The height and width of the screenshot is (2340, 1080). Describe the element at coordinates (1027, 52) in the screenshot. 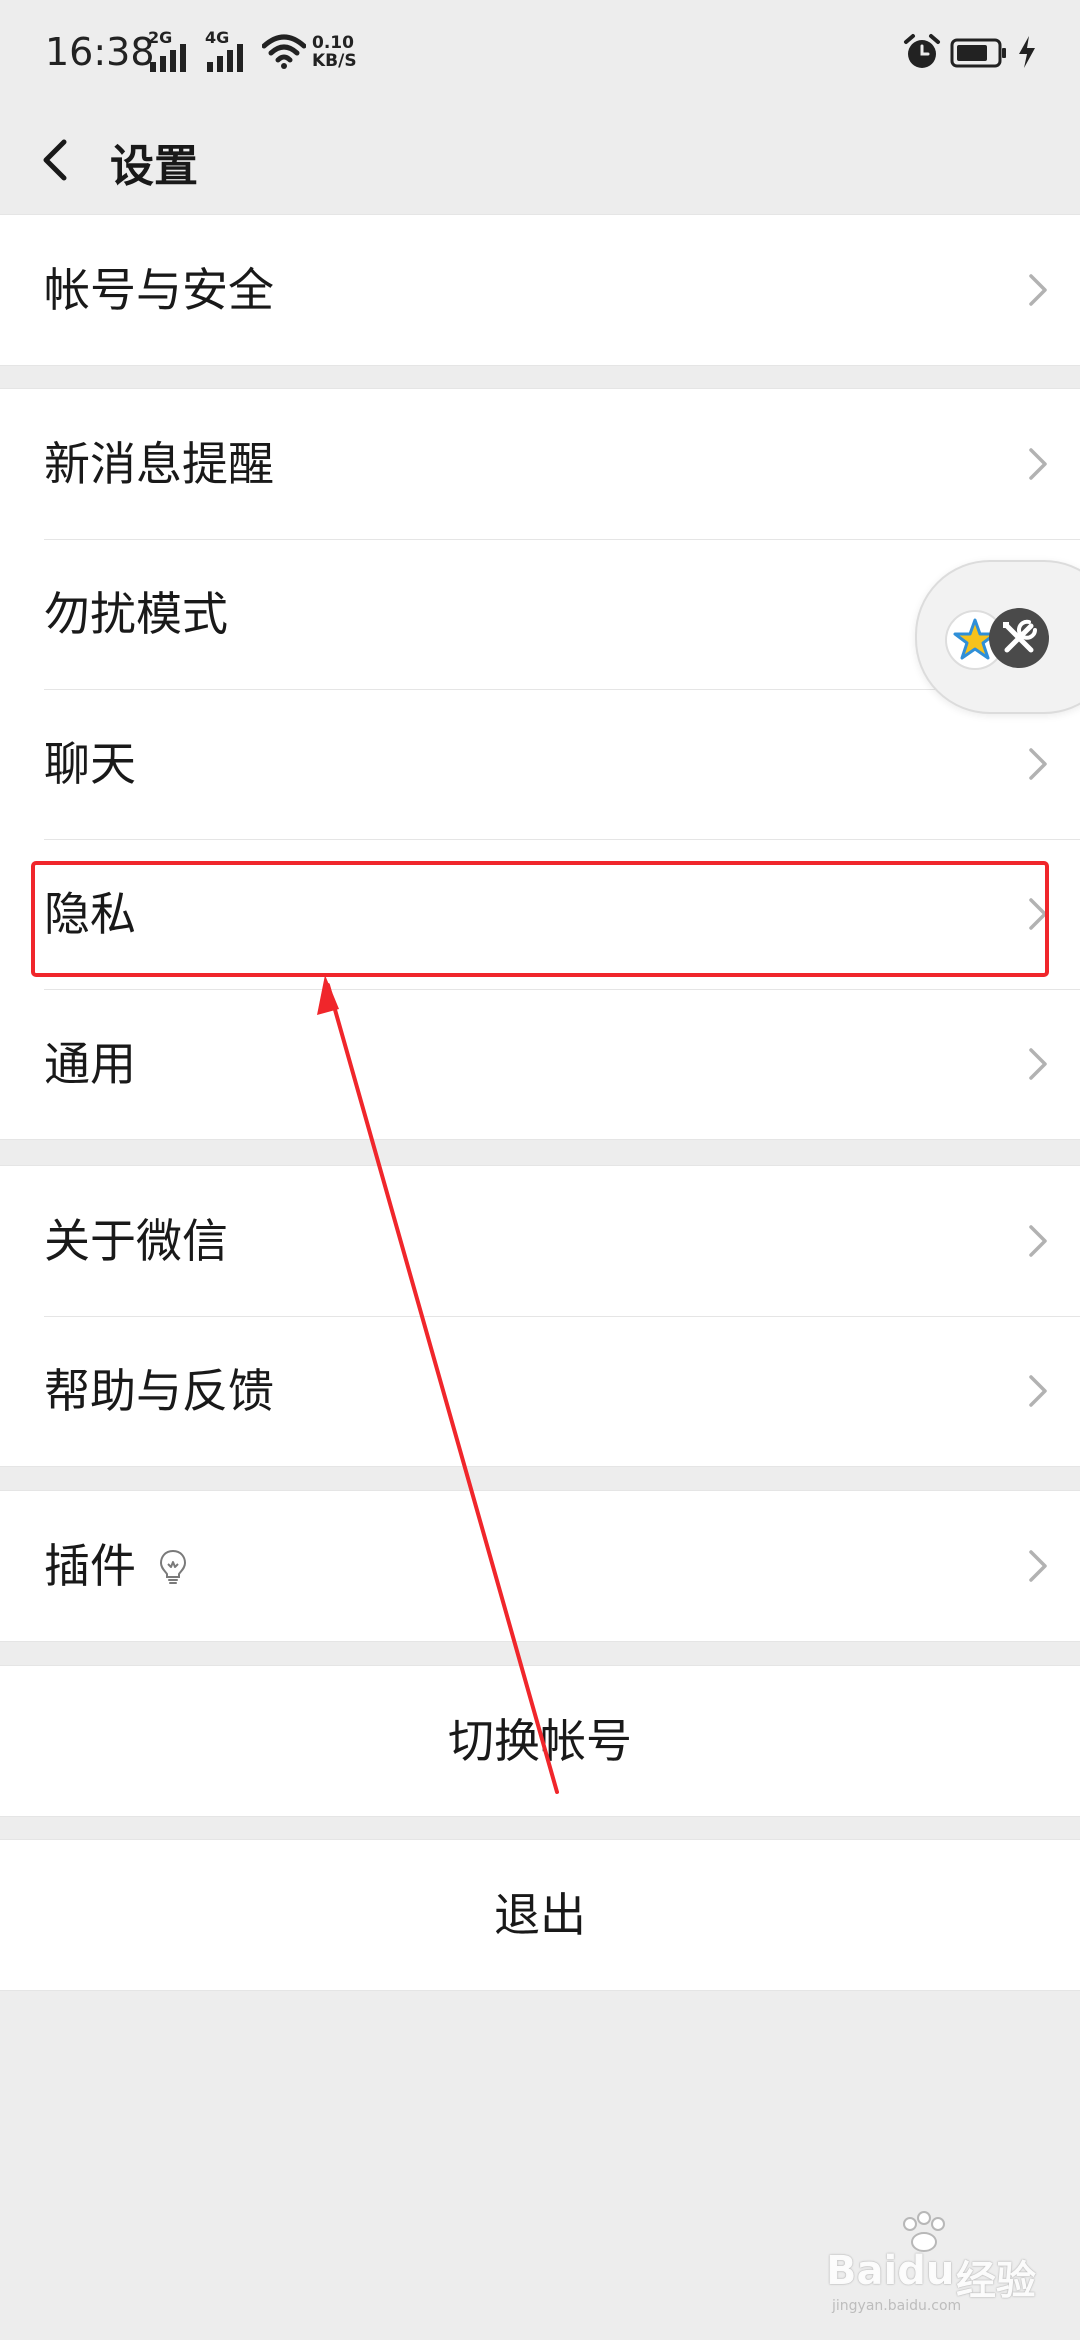

I see `charging-icon` at that location.